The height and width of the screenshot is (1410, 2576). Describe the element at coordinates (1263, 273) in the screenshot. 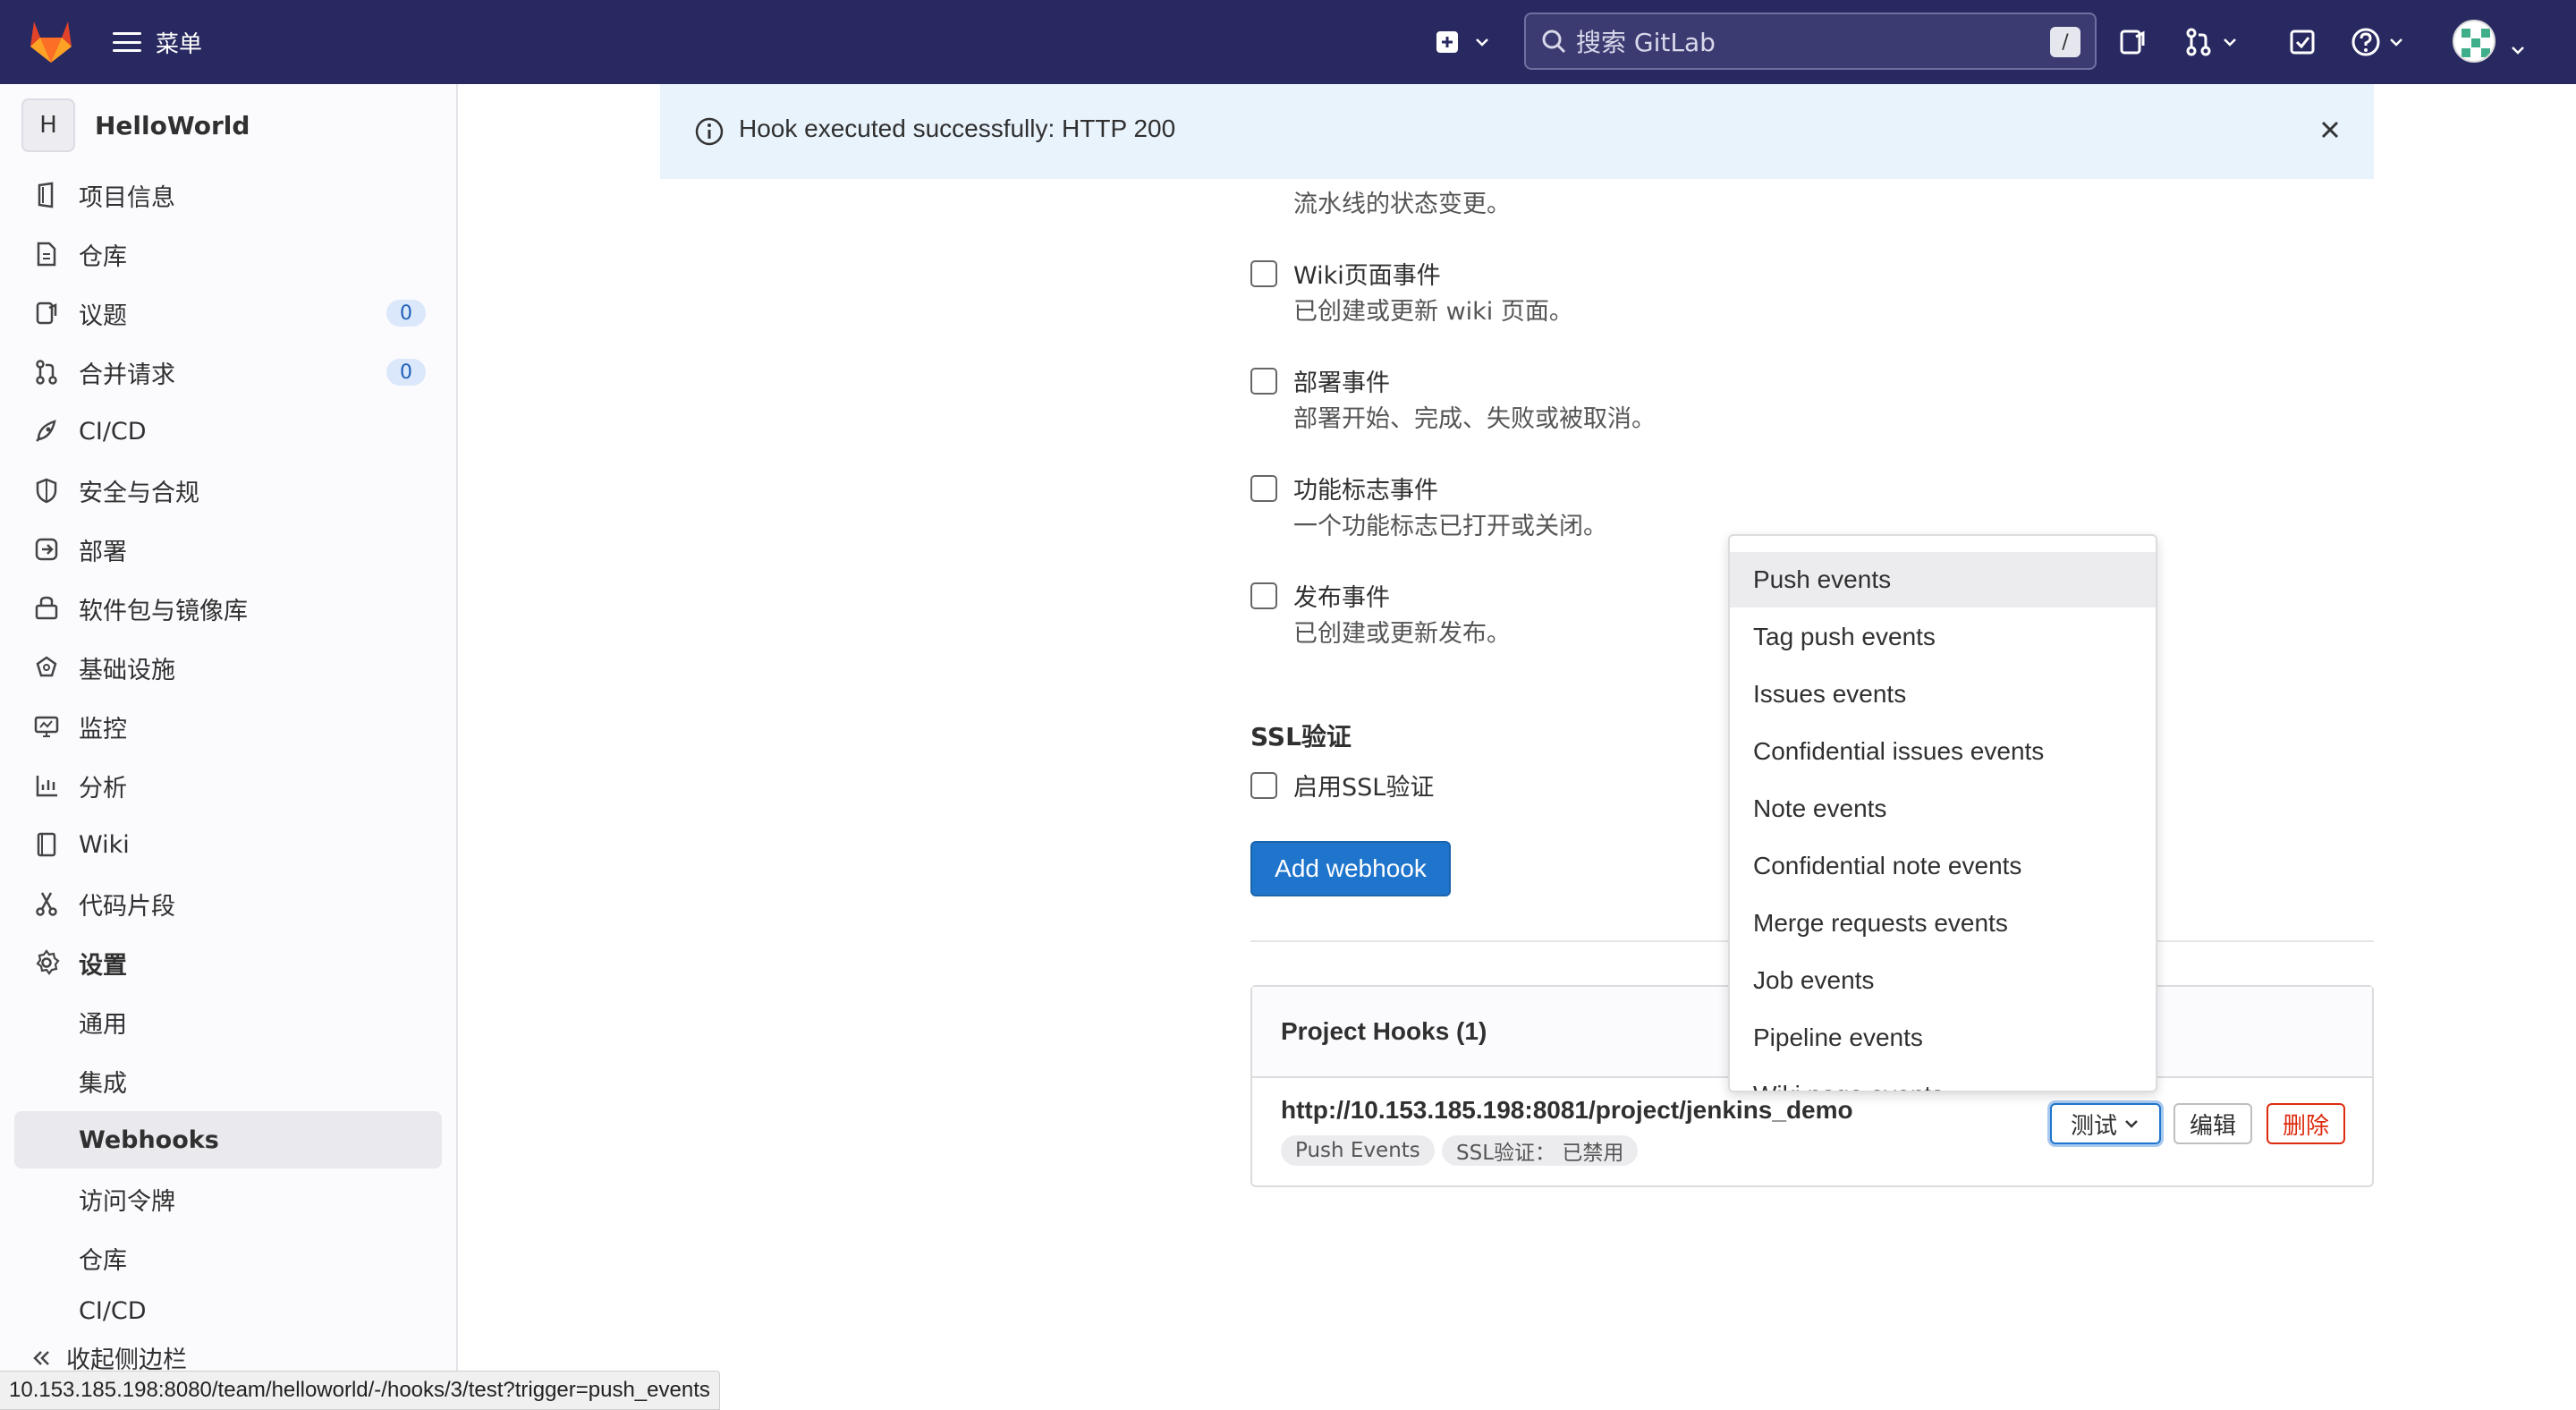

I see `wiki-page-events-checkbox` at that location.